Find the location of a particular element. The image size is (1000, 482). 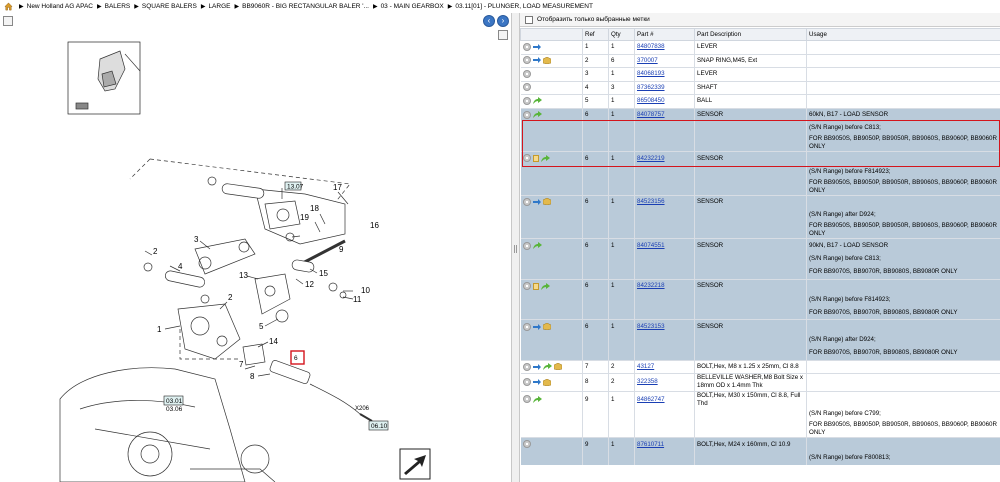

callout: X206 is located at coordinates (362, 409).